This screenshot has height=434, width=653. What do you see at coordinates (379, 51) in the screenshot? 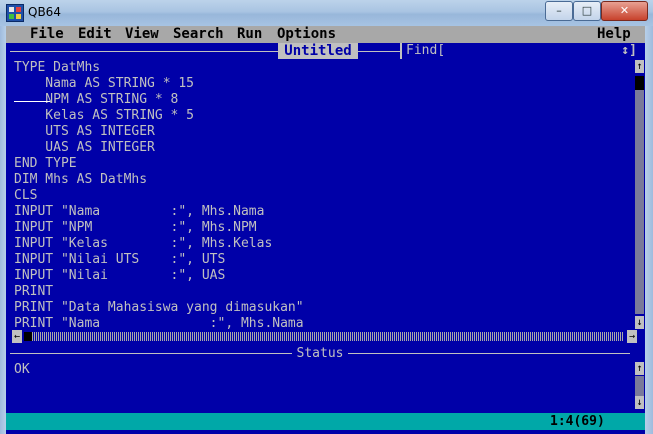
I see `editor-frame-top-right` at bounding box center [379, 51].